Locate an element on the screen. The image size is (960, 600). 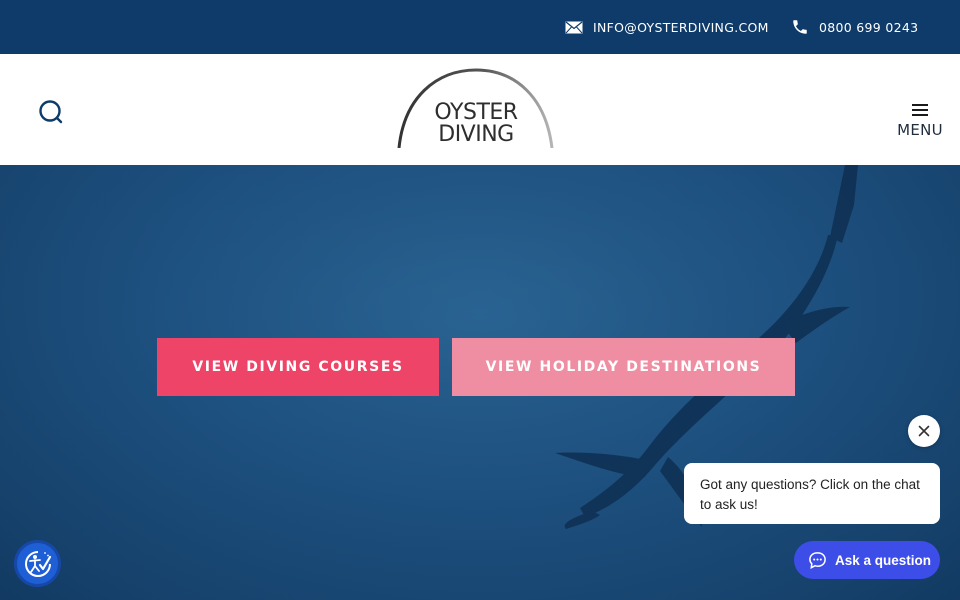
ask-question-label: Ask a question is located at coordinates (883, 560).